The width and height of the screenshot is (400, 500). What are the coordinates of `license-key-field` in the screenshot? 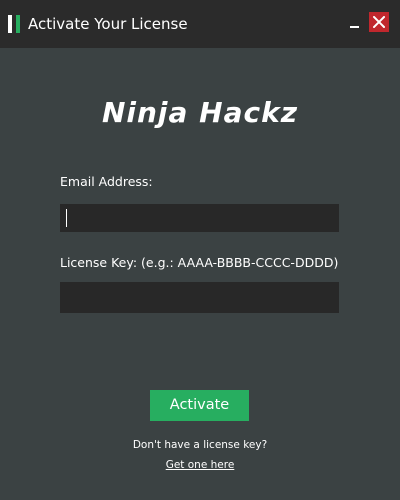 It's located at (199, 297).